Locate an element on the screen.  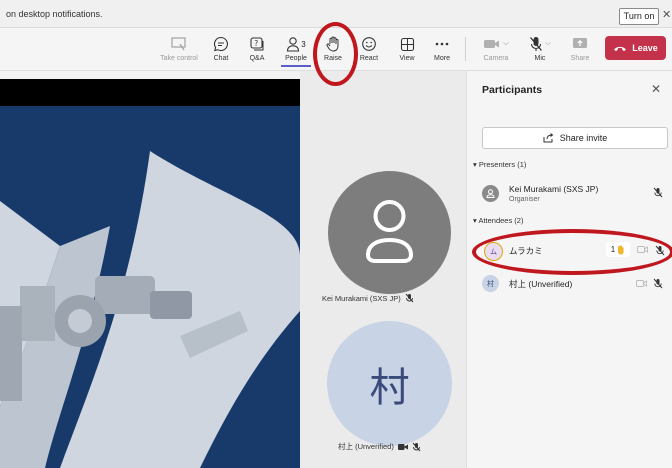
participant-role: Organiser is located at coordinates (524, 199).